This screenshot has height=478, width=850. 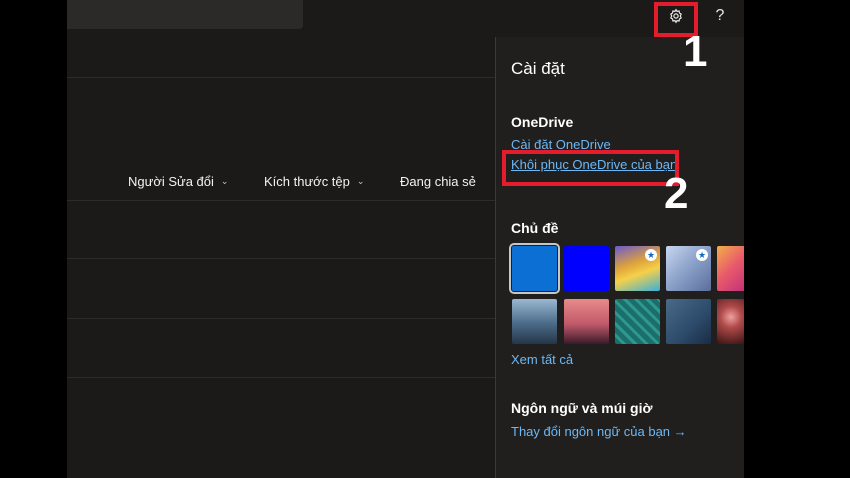 I want to click on settings-title: Cài đặt, so click(x=538, y=68).